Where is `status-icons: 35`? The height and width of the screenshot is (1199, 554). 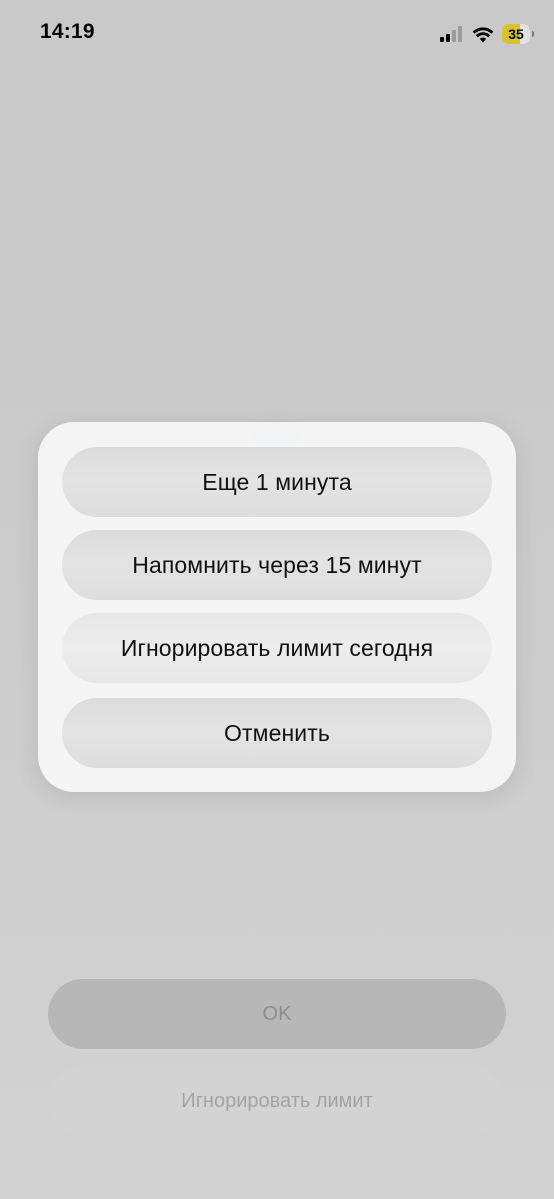
status-icons: 35 is located at coordinates (487, 34).